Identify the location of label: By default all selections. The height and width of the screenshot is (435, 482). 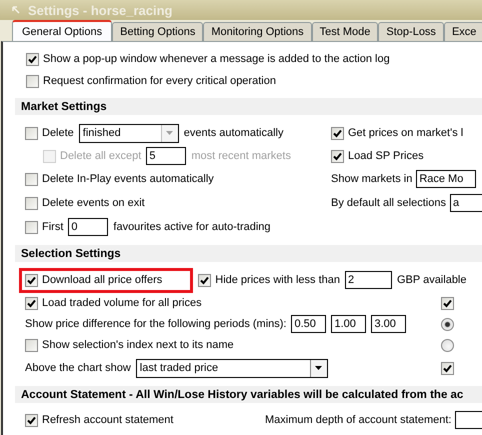
(388, 203).